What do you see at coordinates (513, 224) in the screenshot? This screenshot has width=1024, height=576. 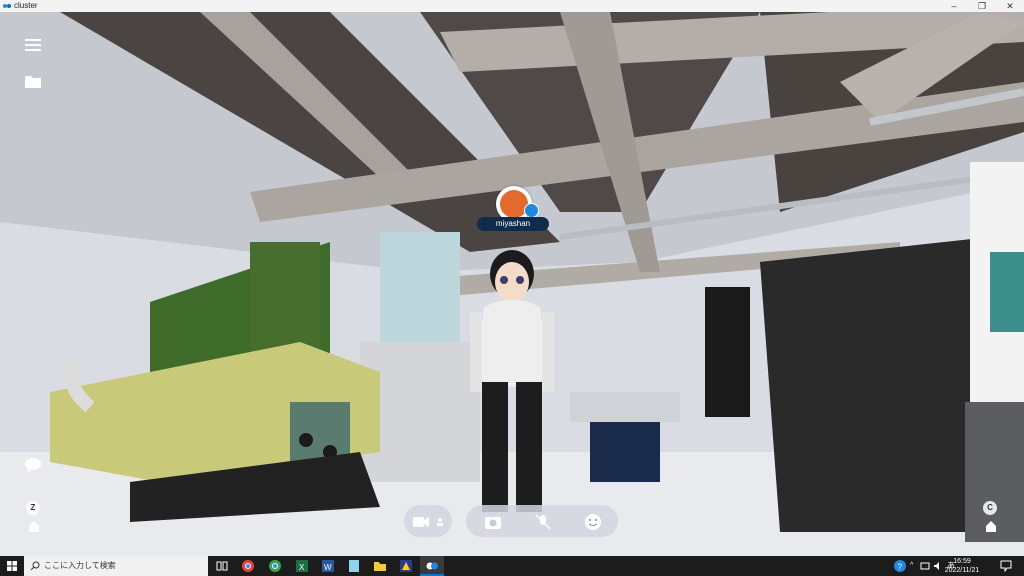 I see `player-nameplate: miyashan` at bounding box center [513, 224].